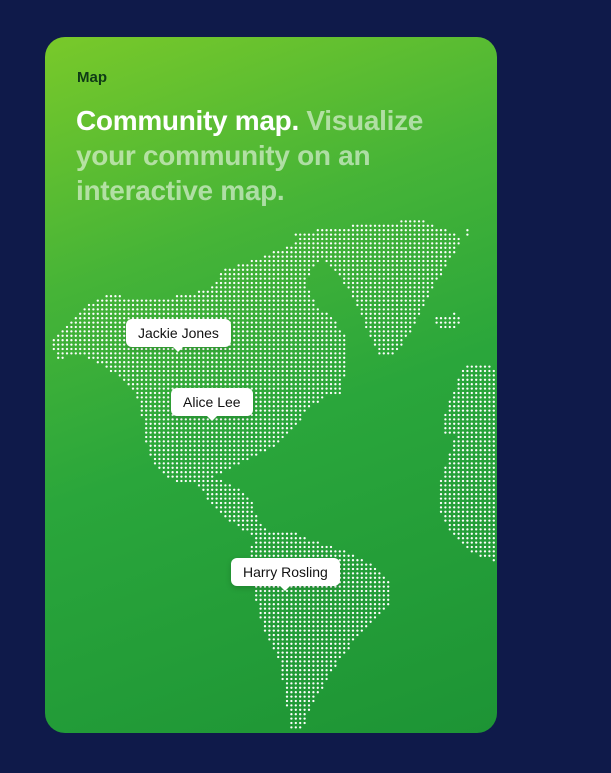 The height and width of the screenshot is (773, 611). I want to click on map-pin-jackie-jones: Jackie Jones, so click(178, 335).